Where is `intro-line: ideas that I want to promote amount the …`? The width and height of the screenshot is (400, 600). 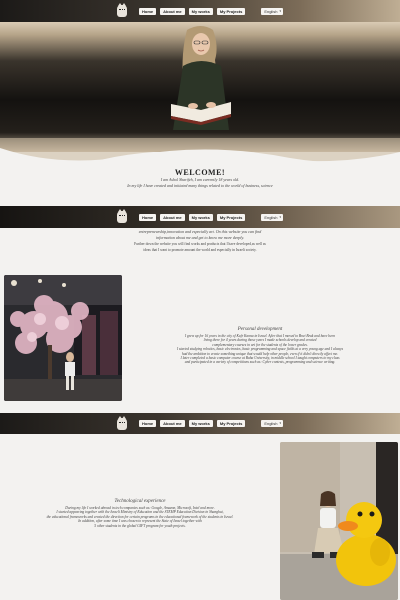
intro-line: ideas that I want to promote amount the … is located at coordinates (200, 250).